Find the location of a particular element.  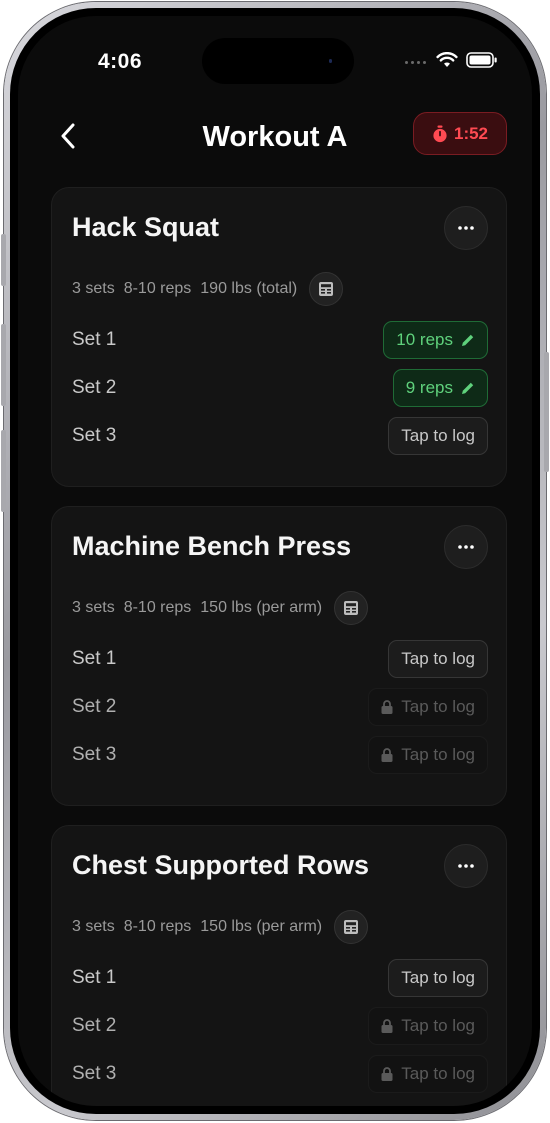

exercise-title: Hack Squat is located at coordinates (146, 227).